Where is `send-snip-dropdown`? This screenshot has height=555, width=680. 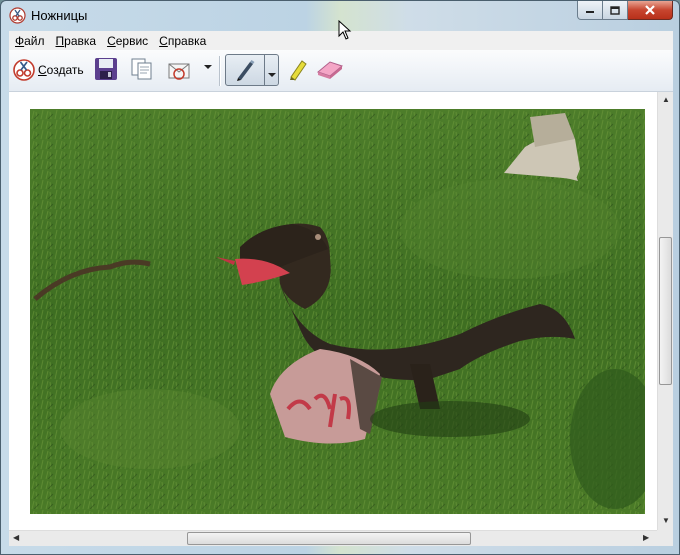
send-snip-dropdown is located at coordinates (208, 67).